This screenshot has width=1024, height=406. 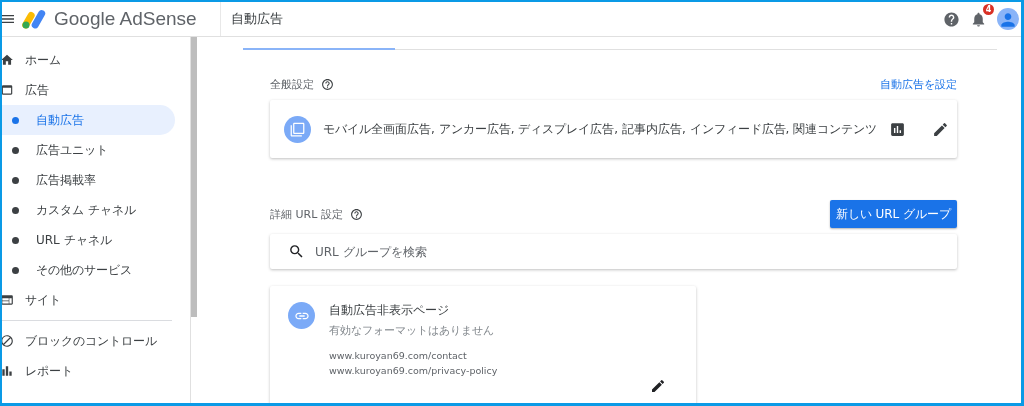 I want to click on formats-text: モバイル全画面広告, アンカー広告, ディスプレイ広告, 記事内広告, インフィード広告, 関連コンテンツ, so click(x=600, y=129).